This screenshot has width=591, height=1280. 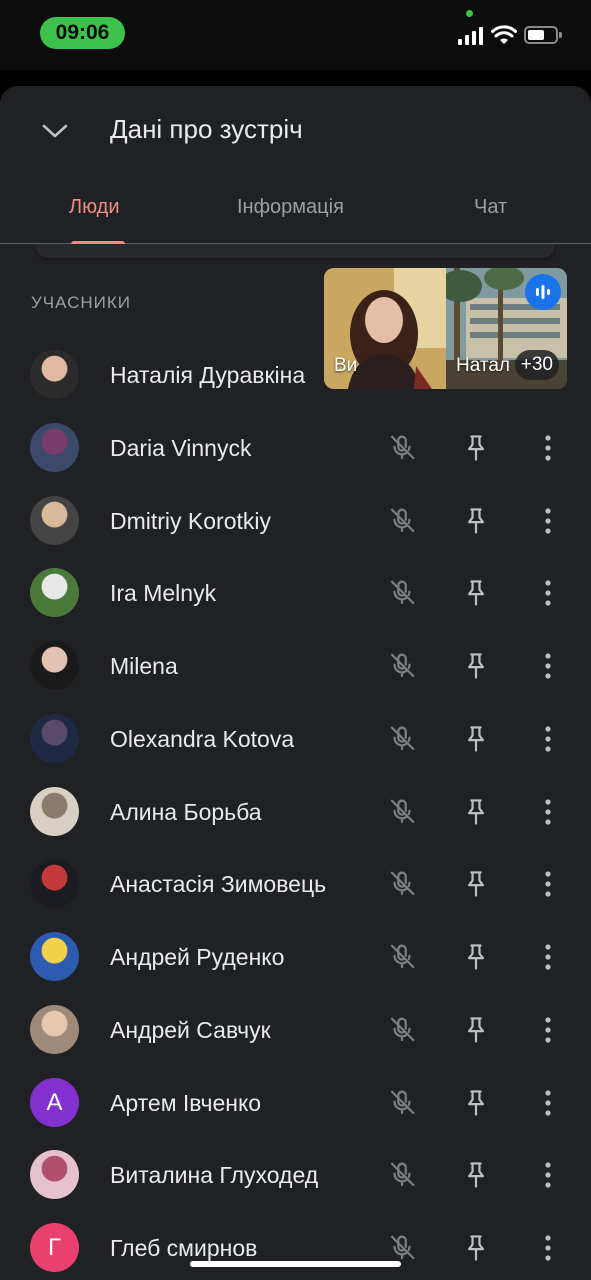 I want to click on picture-in-picture: Ви Натал +30, so click(x=445, y=328).